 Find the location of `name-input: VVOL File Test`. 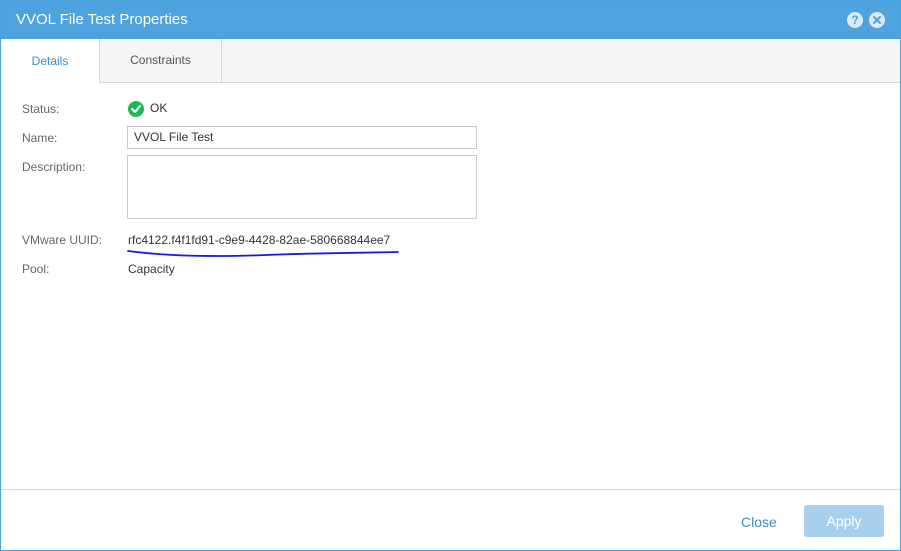

name-input: VVOL File Test is located at coordinates (302, 137).